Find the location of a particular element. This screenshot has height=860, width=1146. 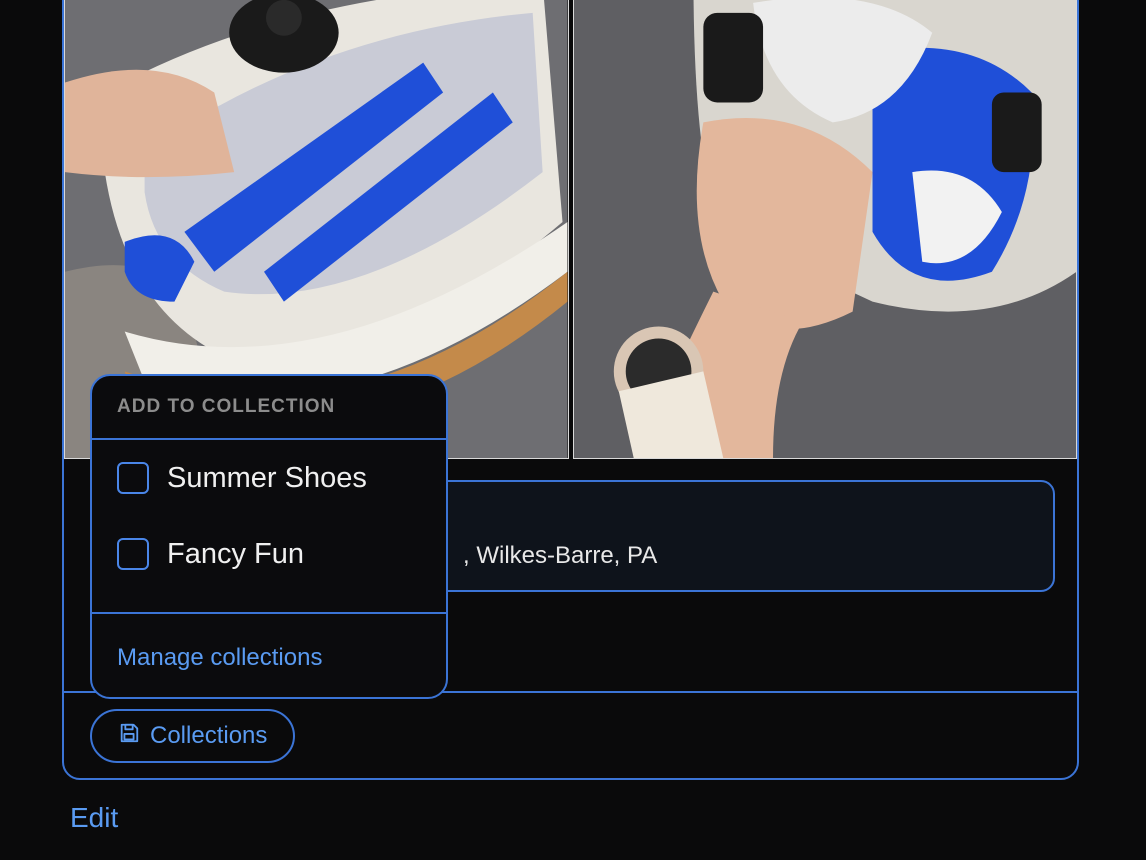

edit-link: Edit is located at coordinates (94, 818).